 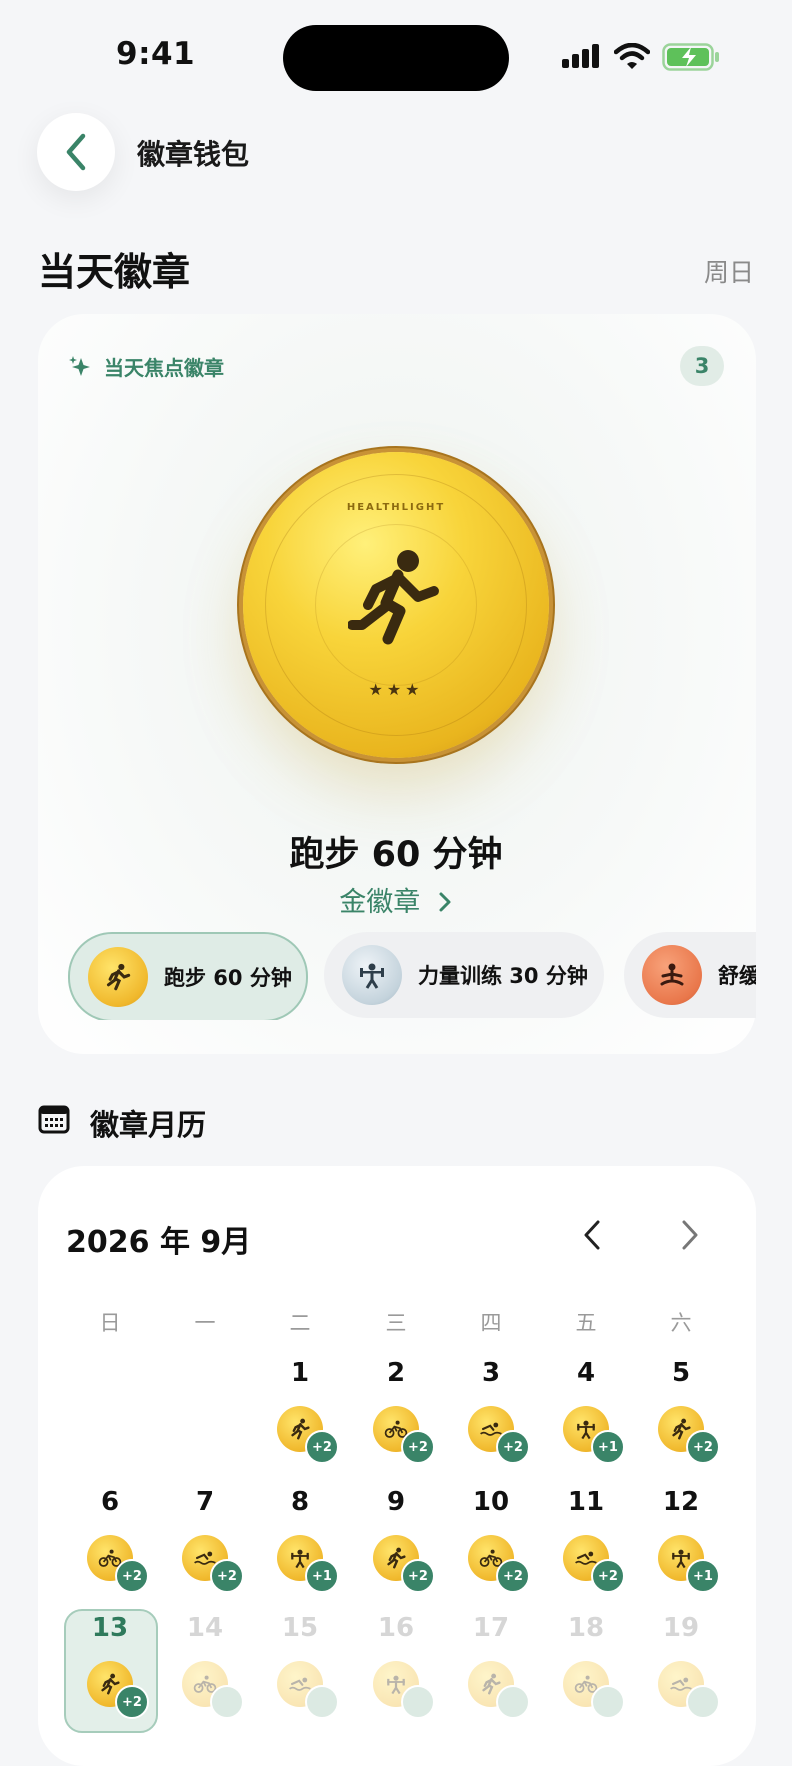 What do you see at coordinates (300, 1323) in the screenshot?
I see `weekday-label: 二` at bounding box center [300, 1323].